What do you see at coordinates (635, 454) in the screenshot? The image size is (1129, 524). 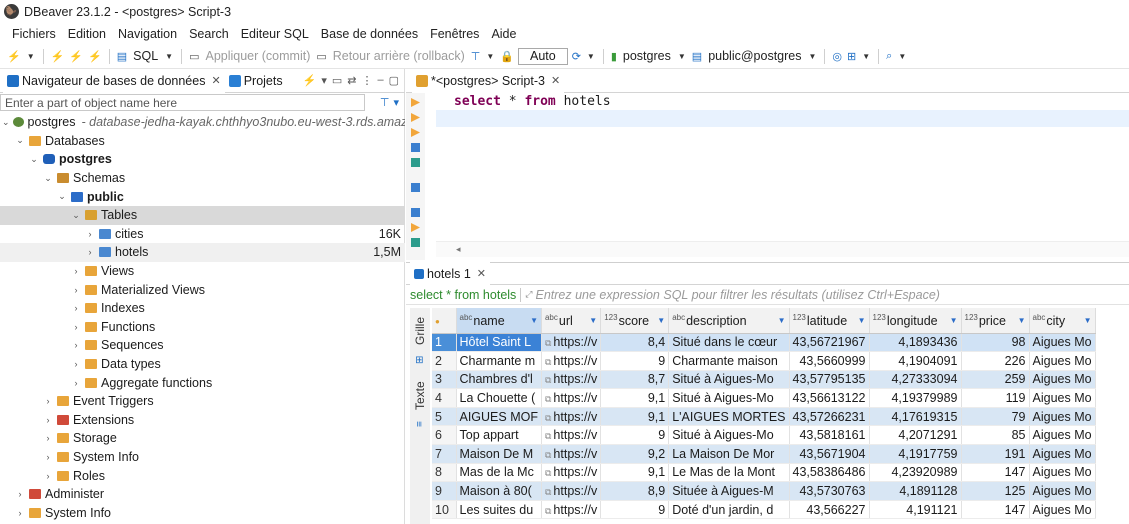 I see `grid-cell: 9,2` at bounding box center [635, 454].